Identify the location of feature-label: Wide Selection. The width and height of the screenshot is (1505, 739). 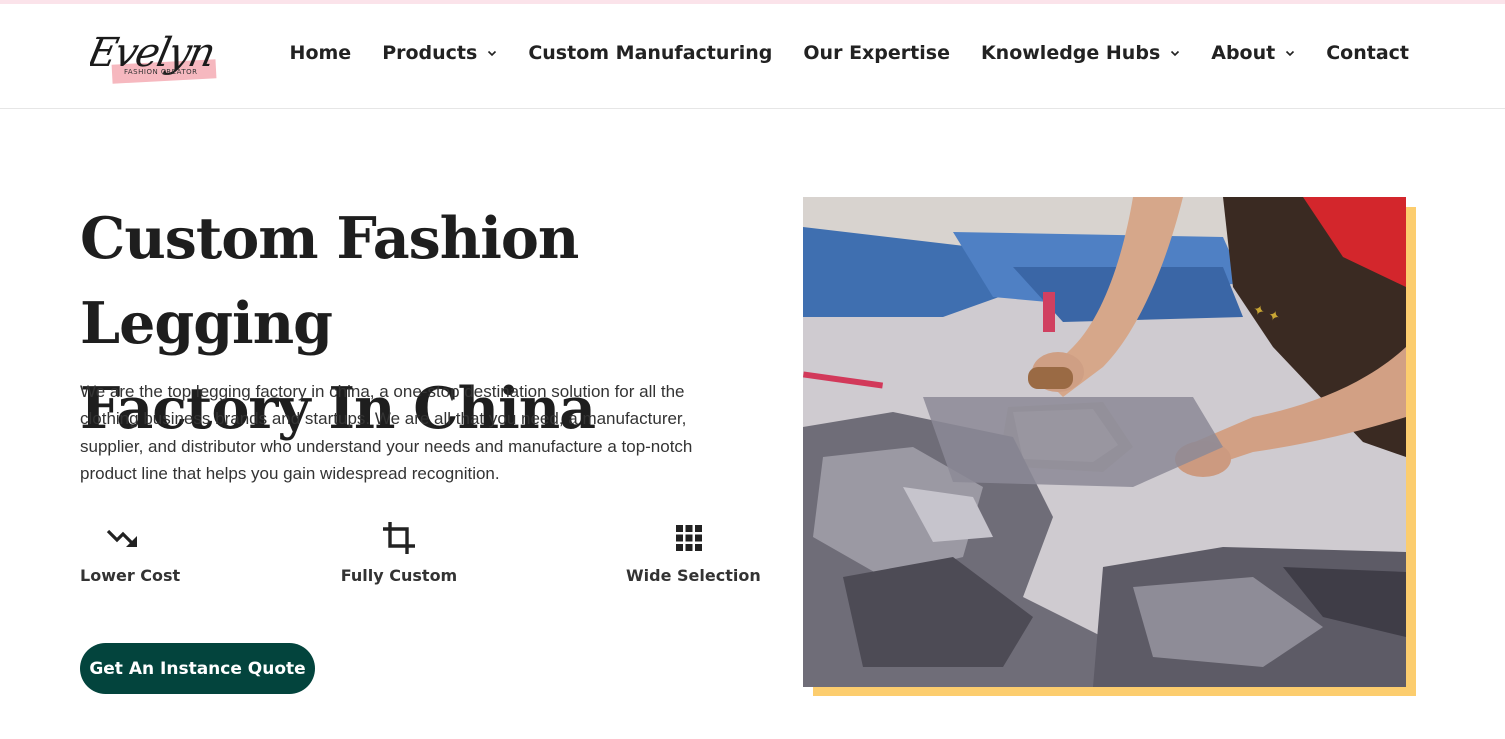
(693, 575).